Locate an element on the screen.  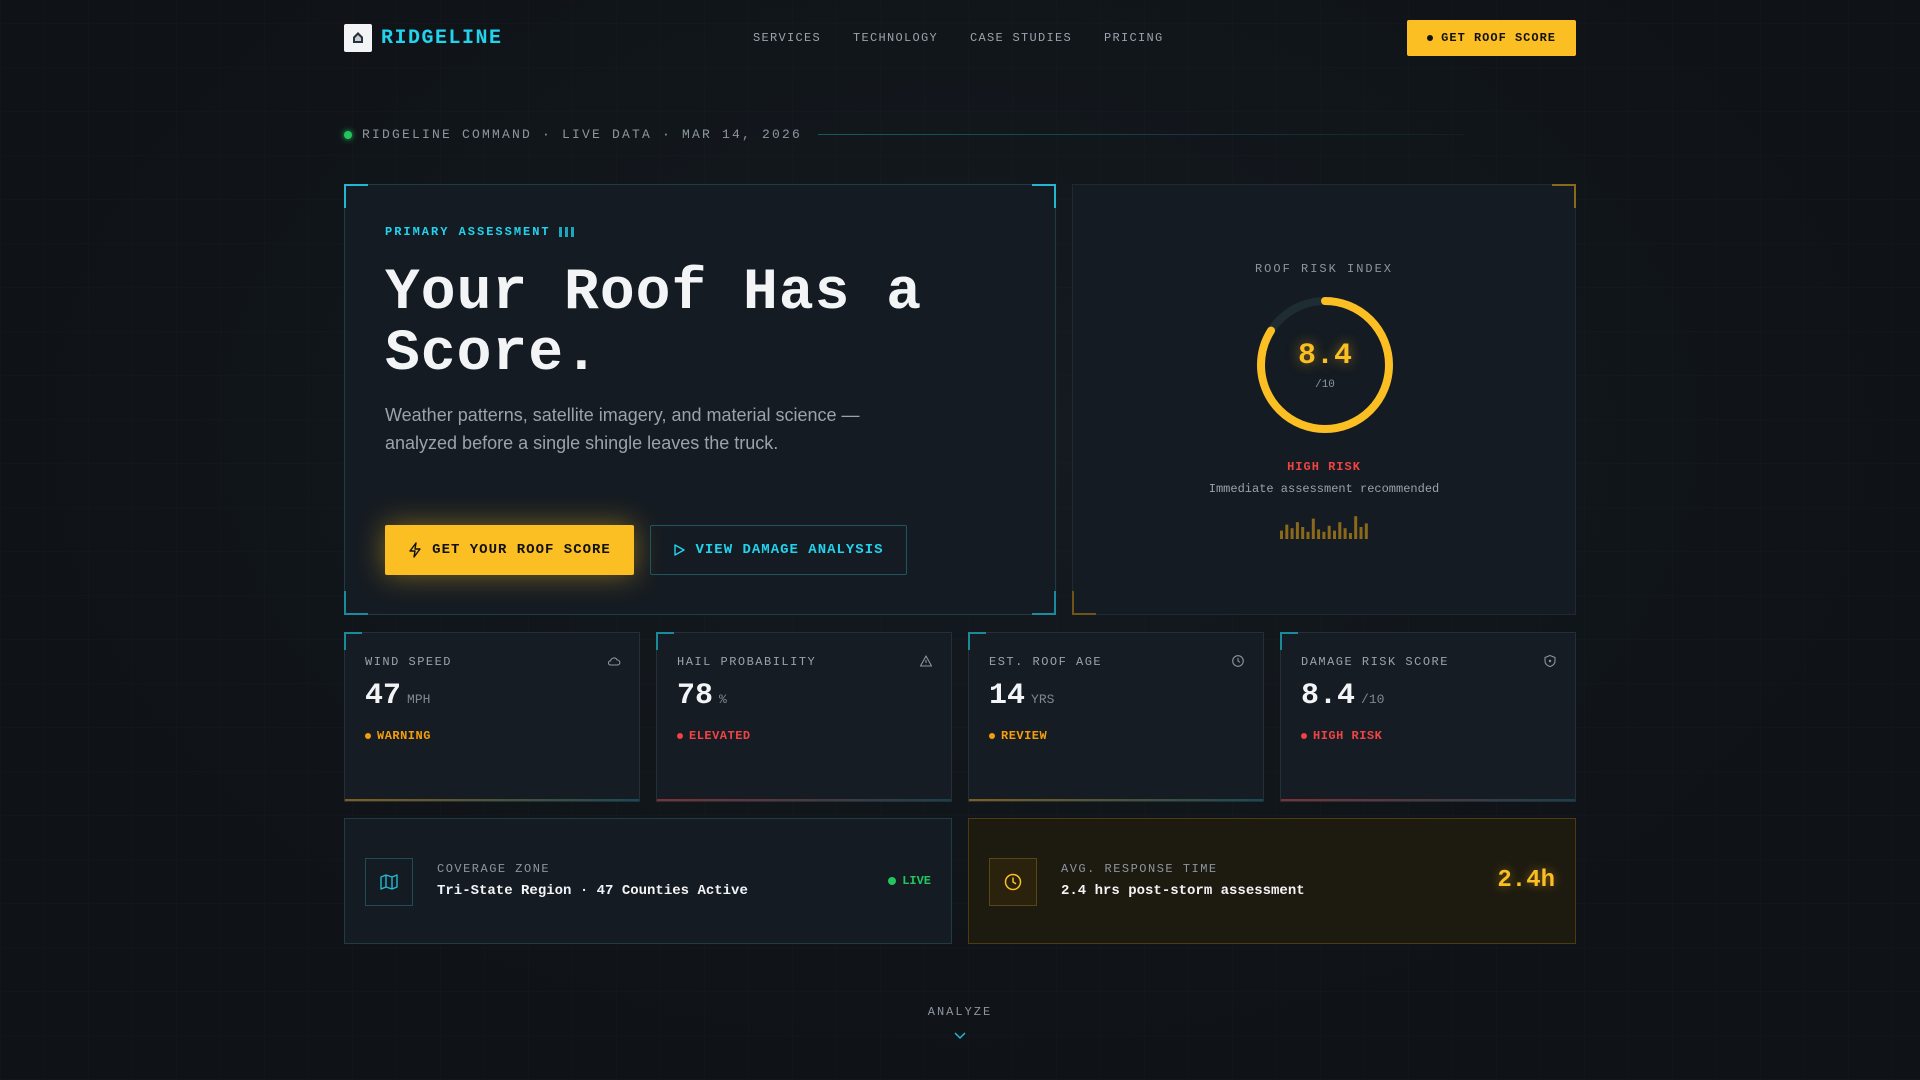
live-dot-icon is located at coordinates (892, 881).